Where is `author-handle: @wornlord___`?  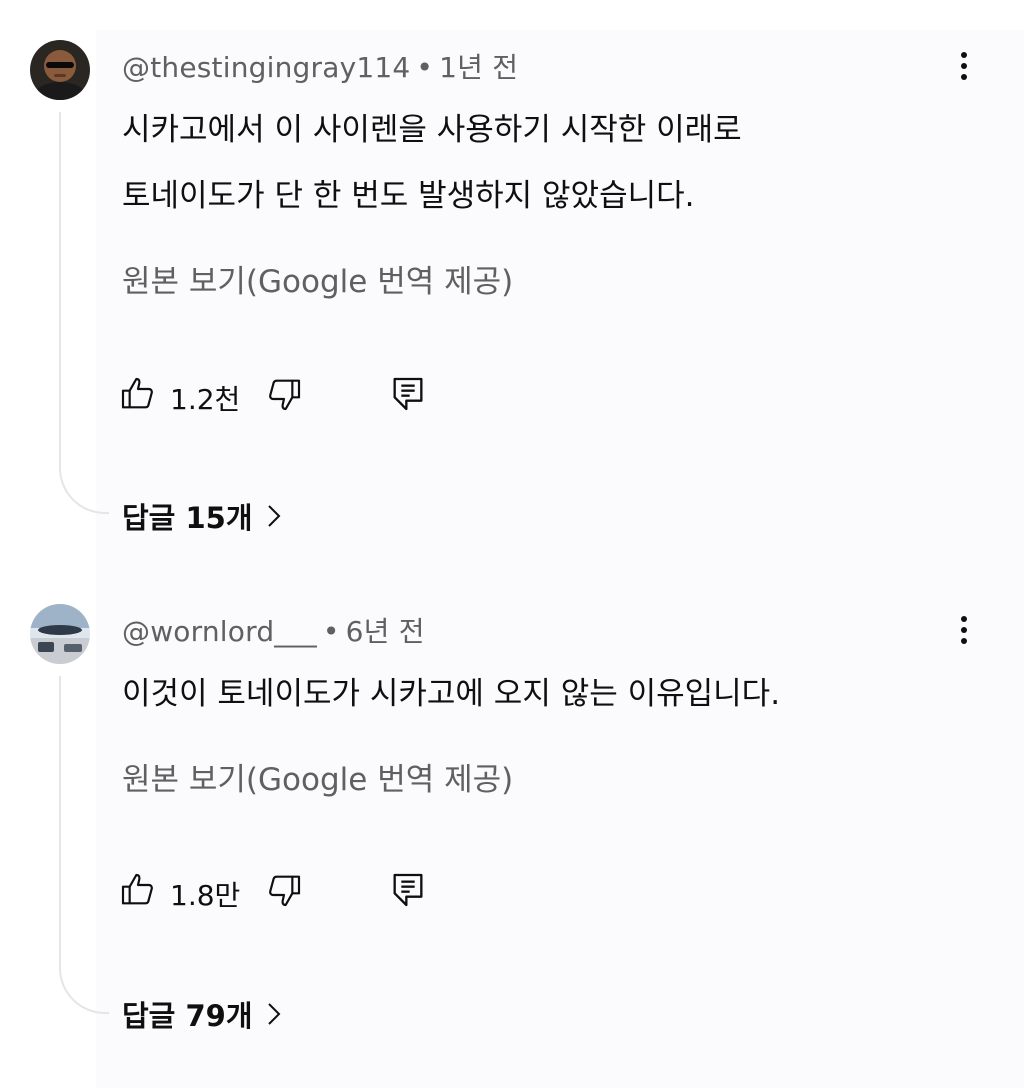 author-handle: @wornlord___ is located at coordinates (219, 631).